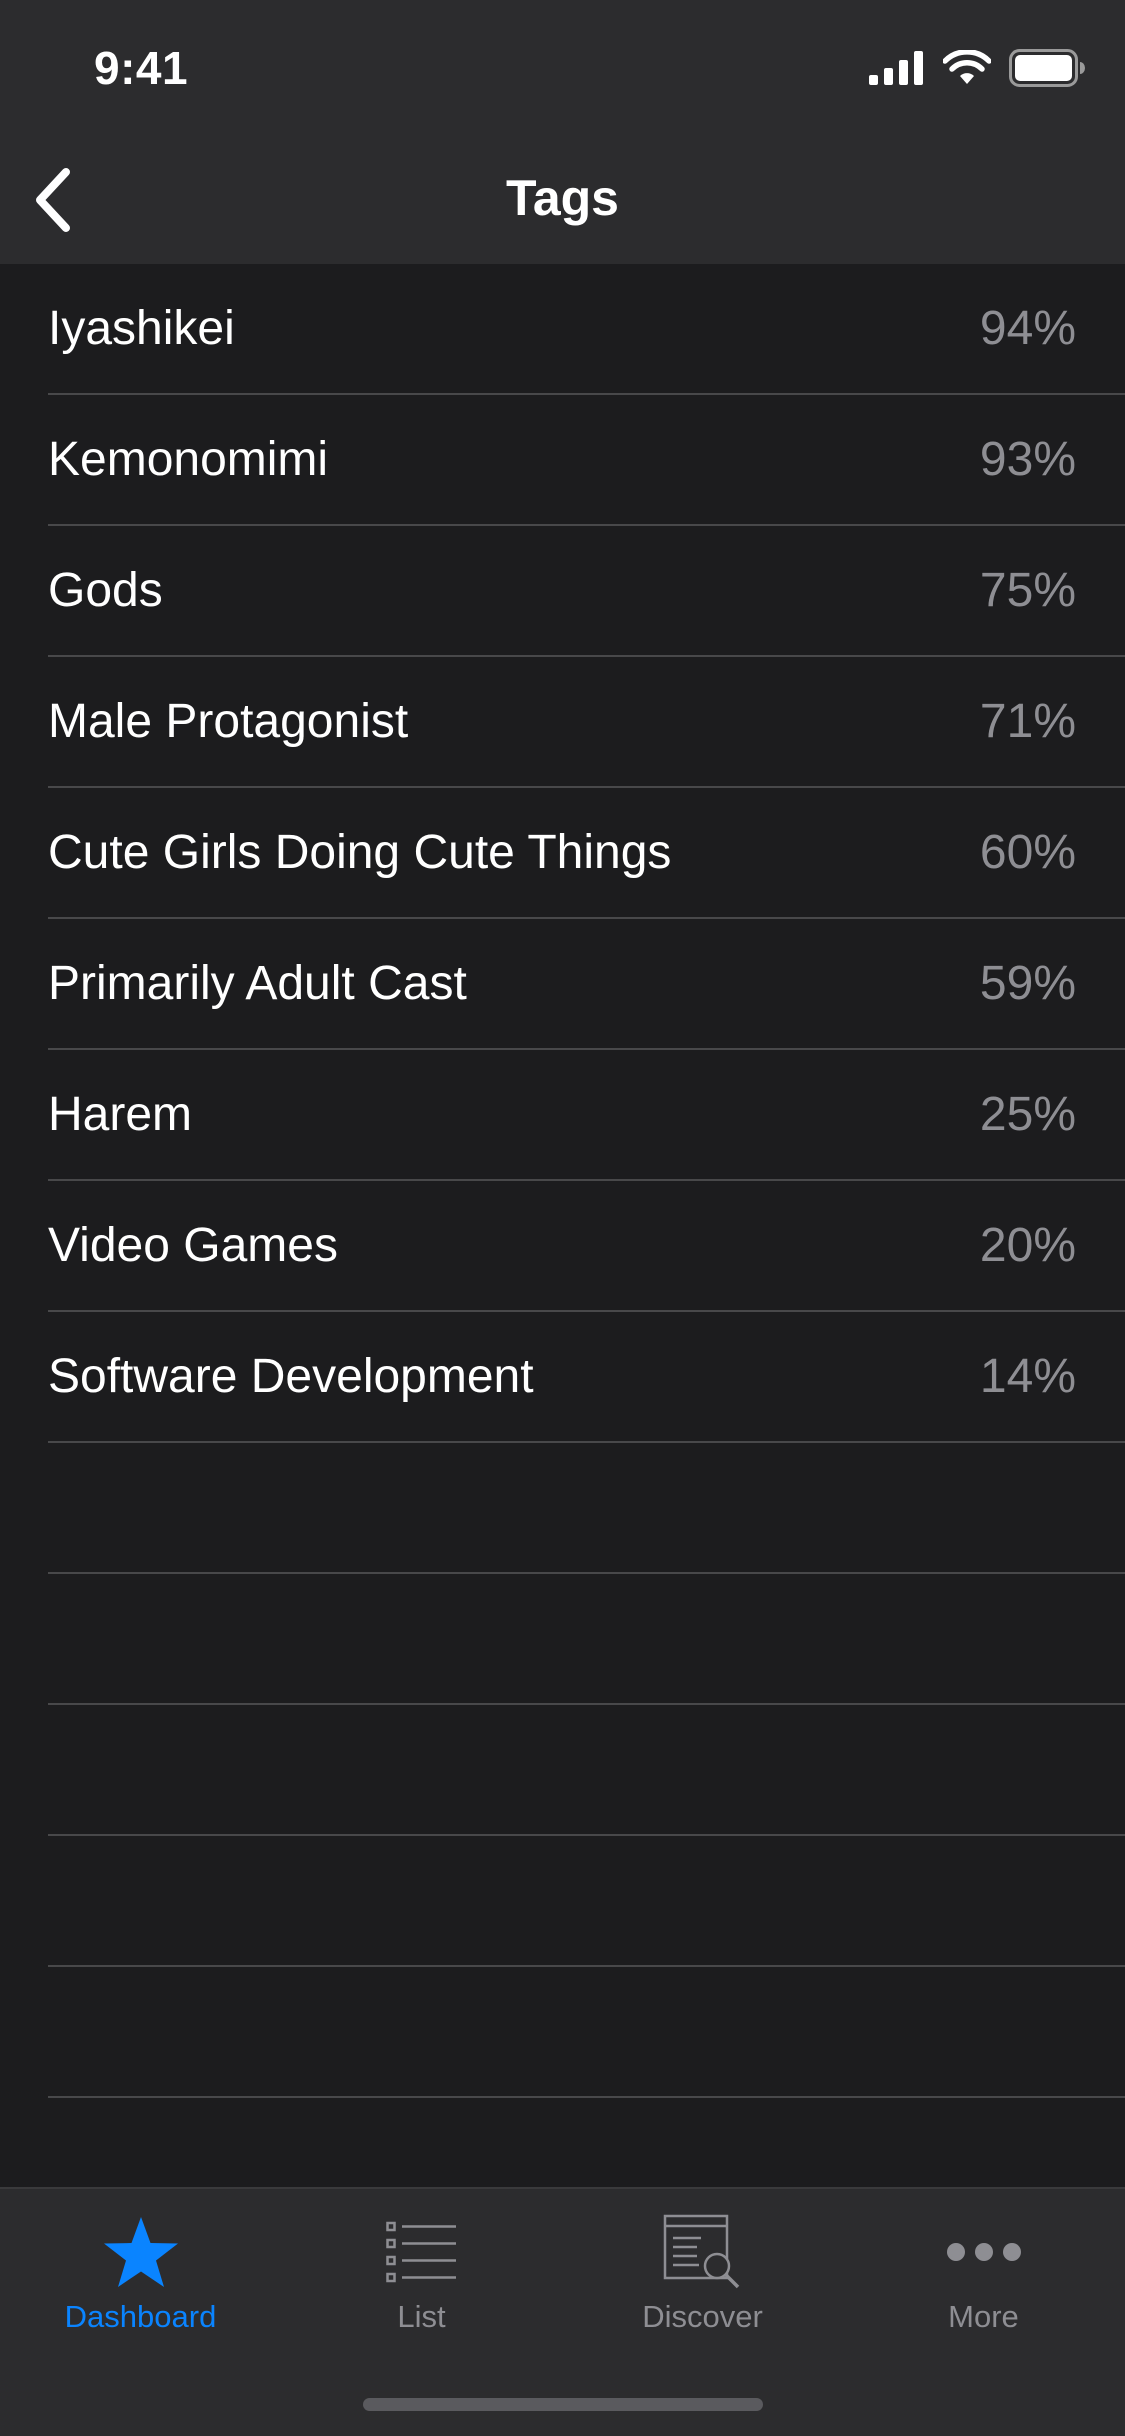 This screenshot has width=1125, height=2436. I want to click on tab-more: More, so click(983, 2284).